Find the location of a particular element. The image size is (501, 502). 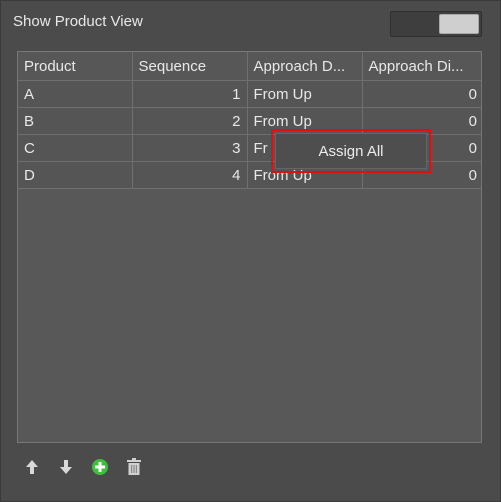

arrow-up-icon is located at coordinates (32, 467).